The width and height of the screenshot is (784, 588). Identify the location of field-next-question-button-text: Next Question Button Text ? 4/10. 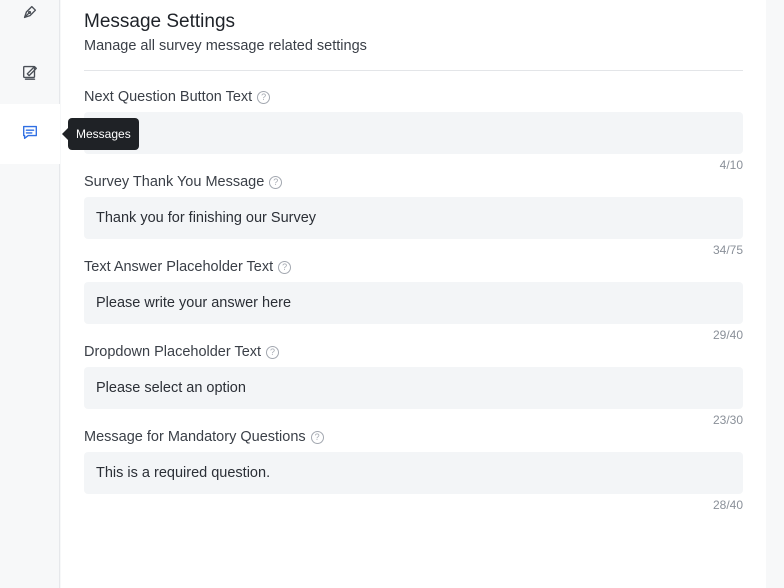
(413, 129).